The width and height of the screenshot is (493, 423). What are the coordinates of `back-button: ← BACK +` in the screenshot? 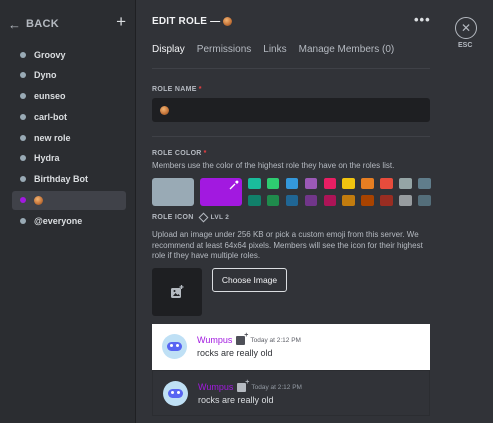 It's located at (68, 23).